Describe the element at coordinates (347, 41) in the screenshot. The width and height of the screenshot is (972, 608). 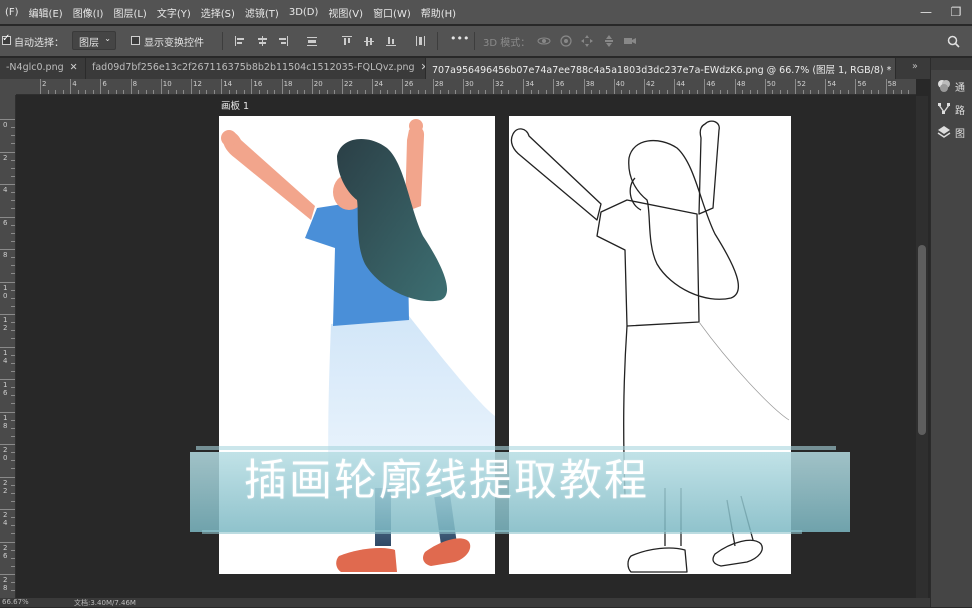
I see `align-top-icon` at that location.